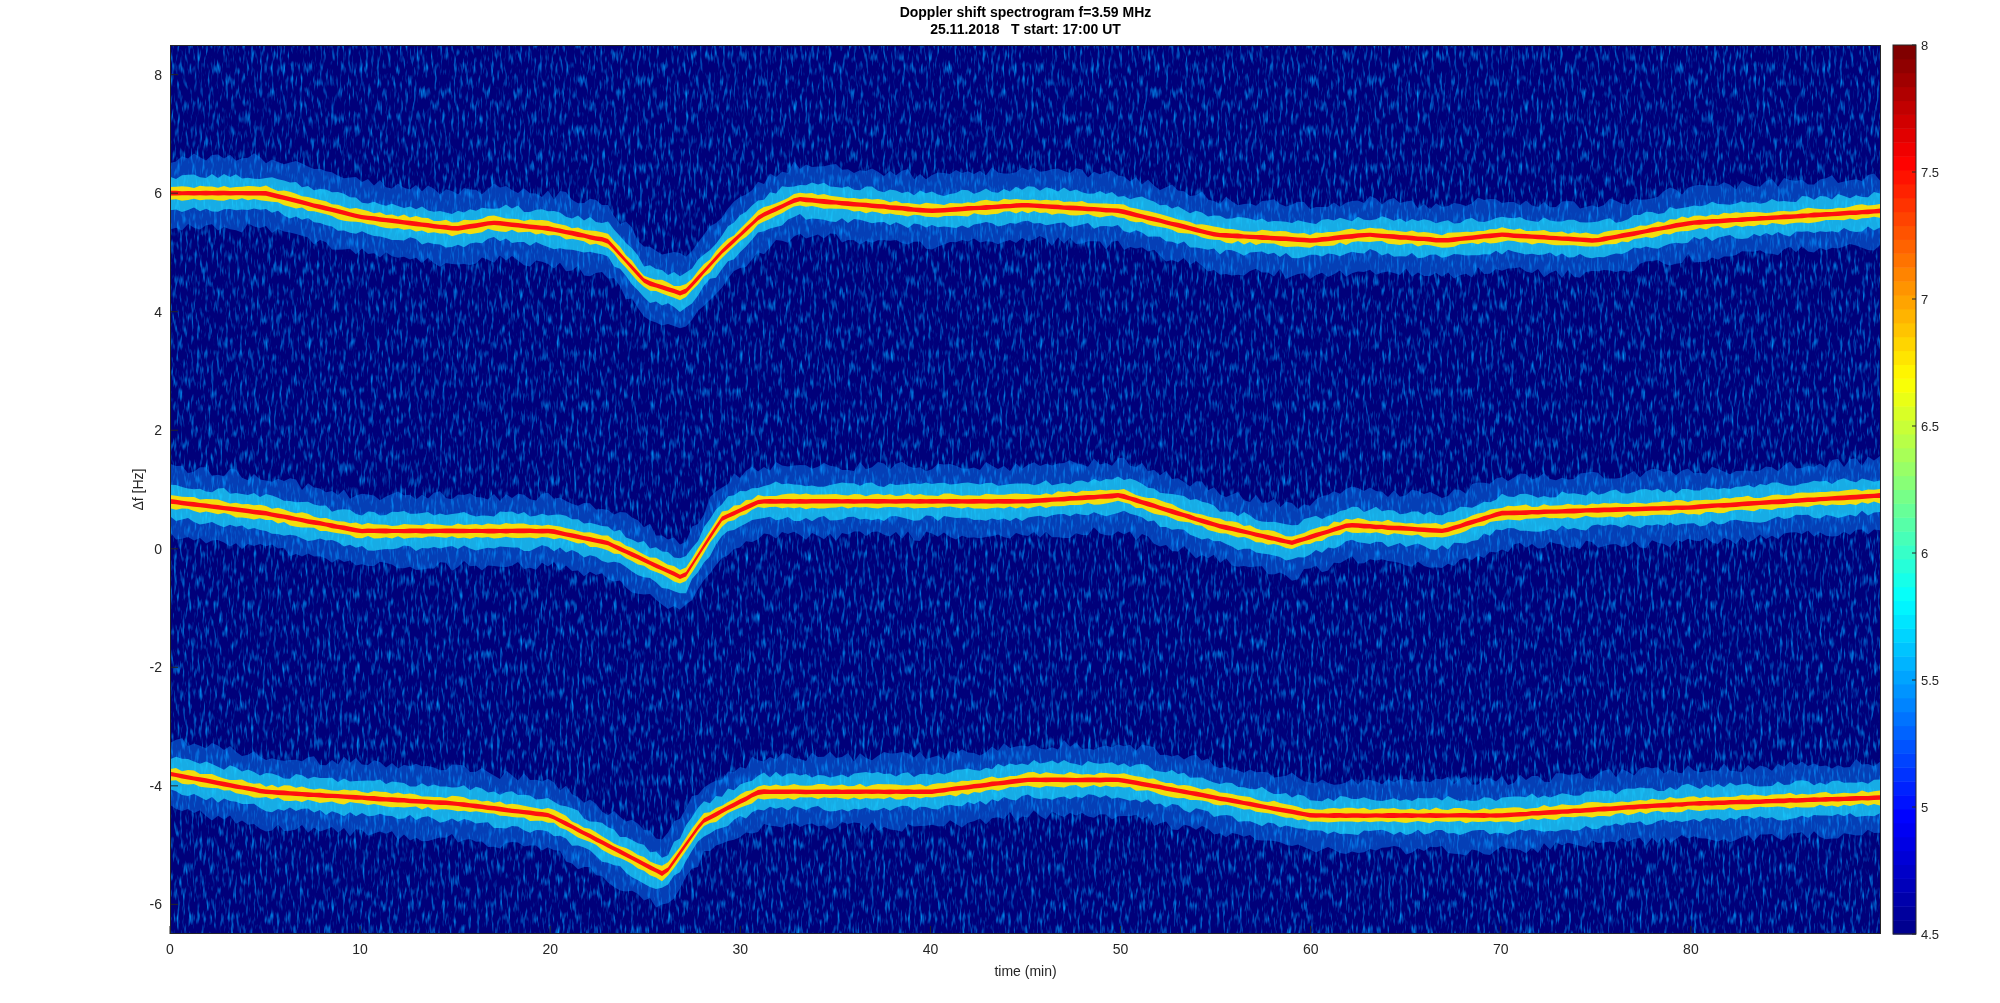 The width and height of the screenshot is (2000, 1003). I want to click on colorbar-tick-label: 6, so click(1925, 553).